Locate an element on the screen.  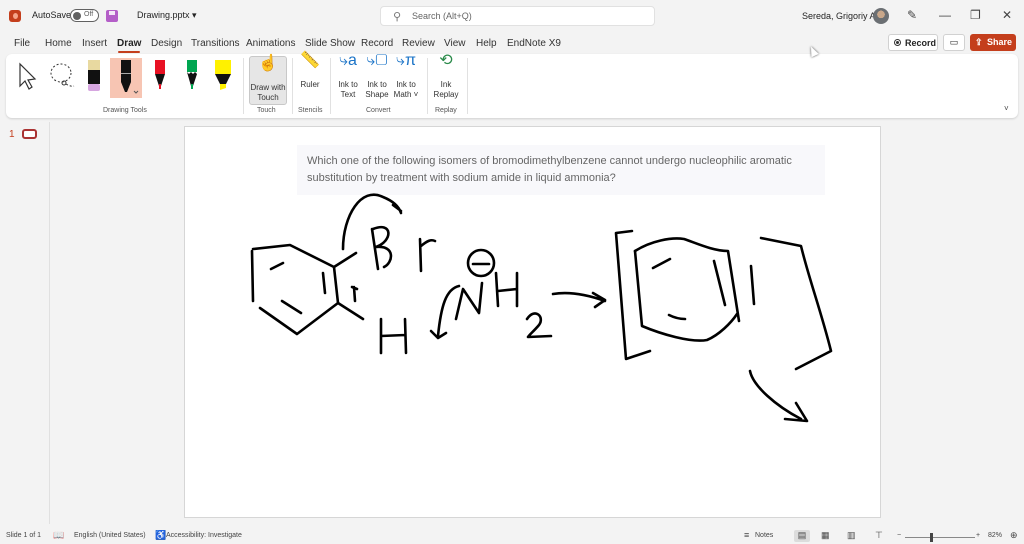
share-button: ⇪ Share is located at coordinates (993, 42).